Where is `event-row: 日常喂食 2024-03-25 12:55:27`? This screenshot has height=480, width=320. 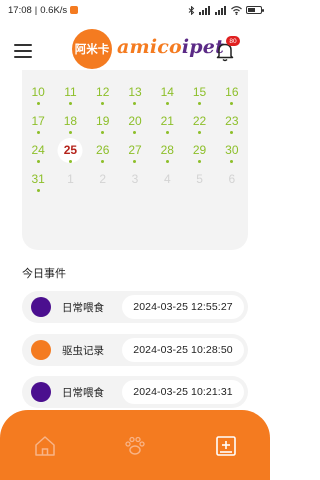
event-row: 日常喂食 2024-03-25 12:55:27 is located at coordinates (135, 307).